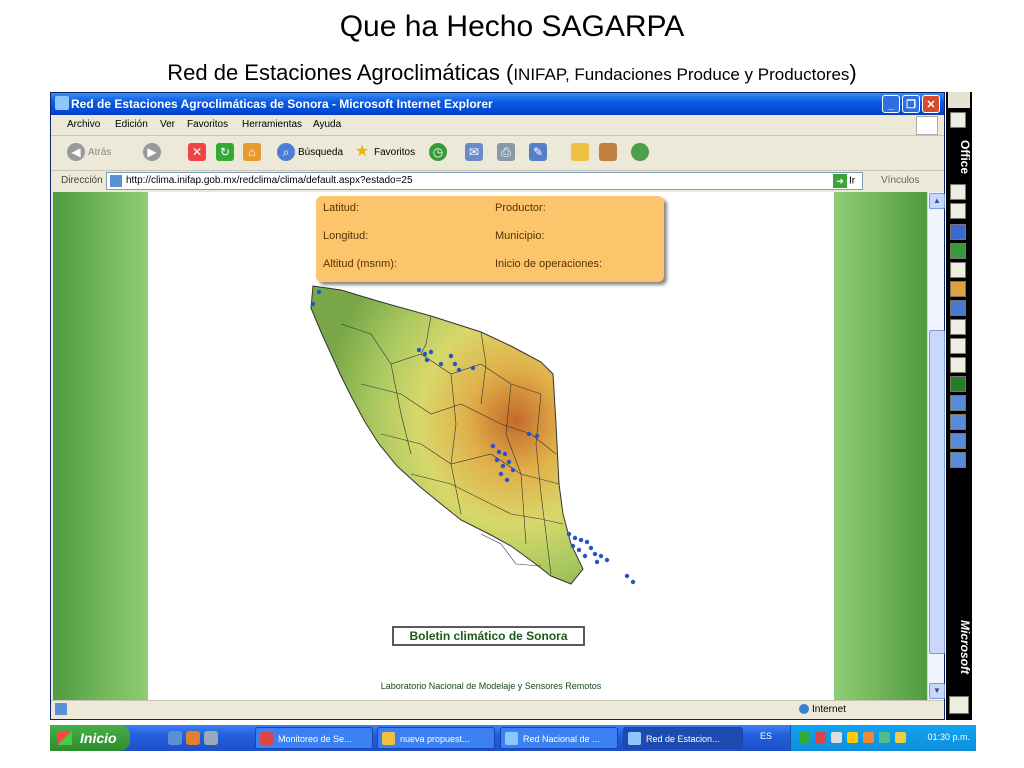 The width and height of the screenshot is (1024, 768). I want to click on mail-button: ✉, so click(475, 153).